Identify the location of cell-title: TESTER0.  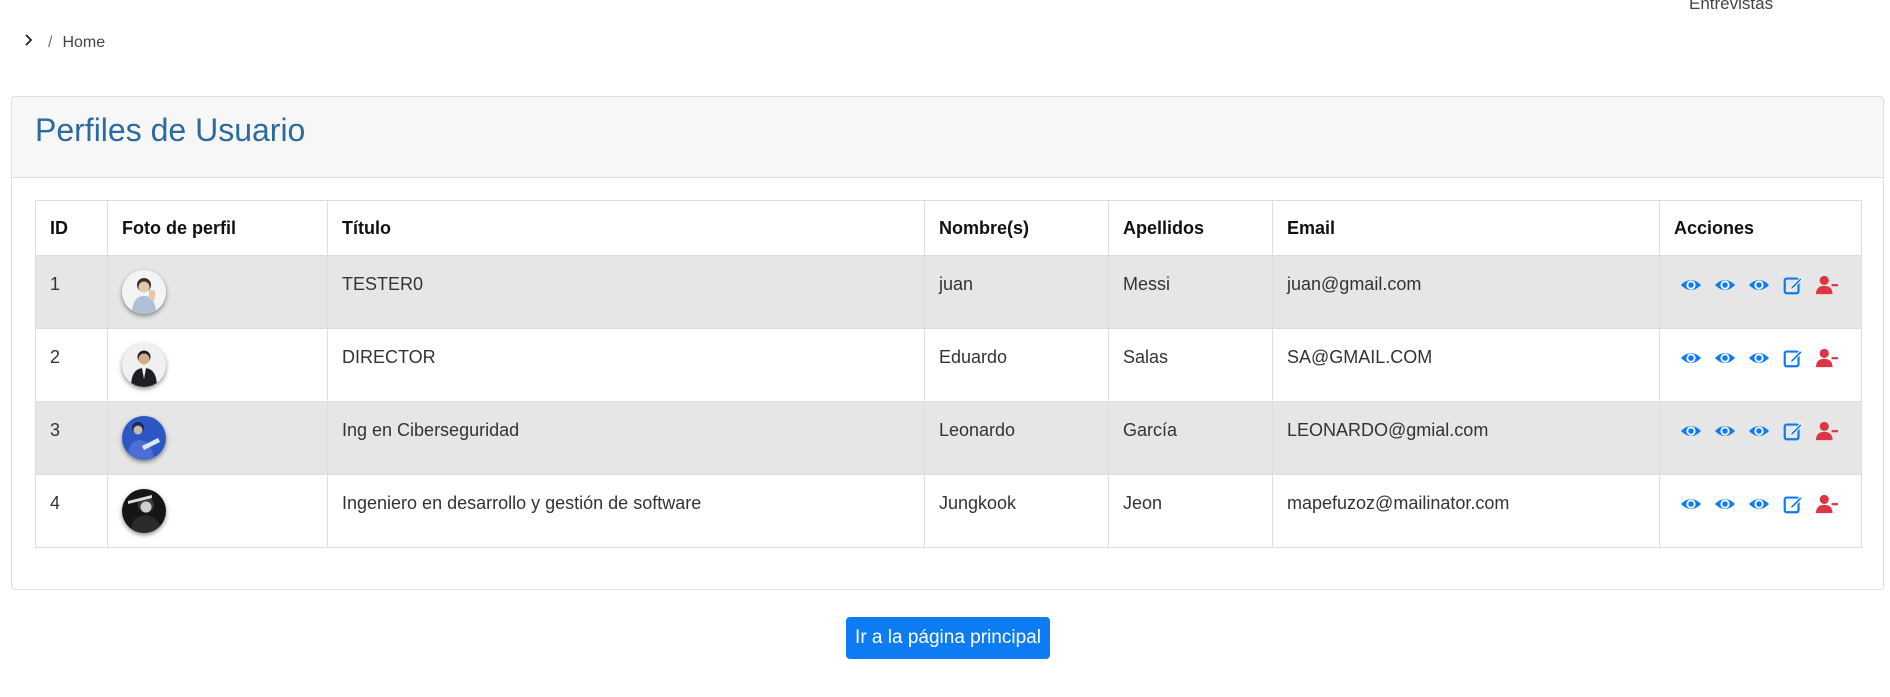
(626, 292).